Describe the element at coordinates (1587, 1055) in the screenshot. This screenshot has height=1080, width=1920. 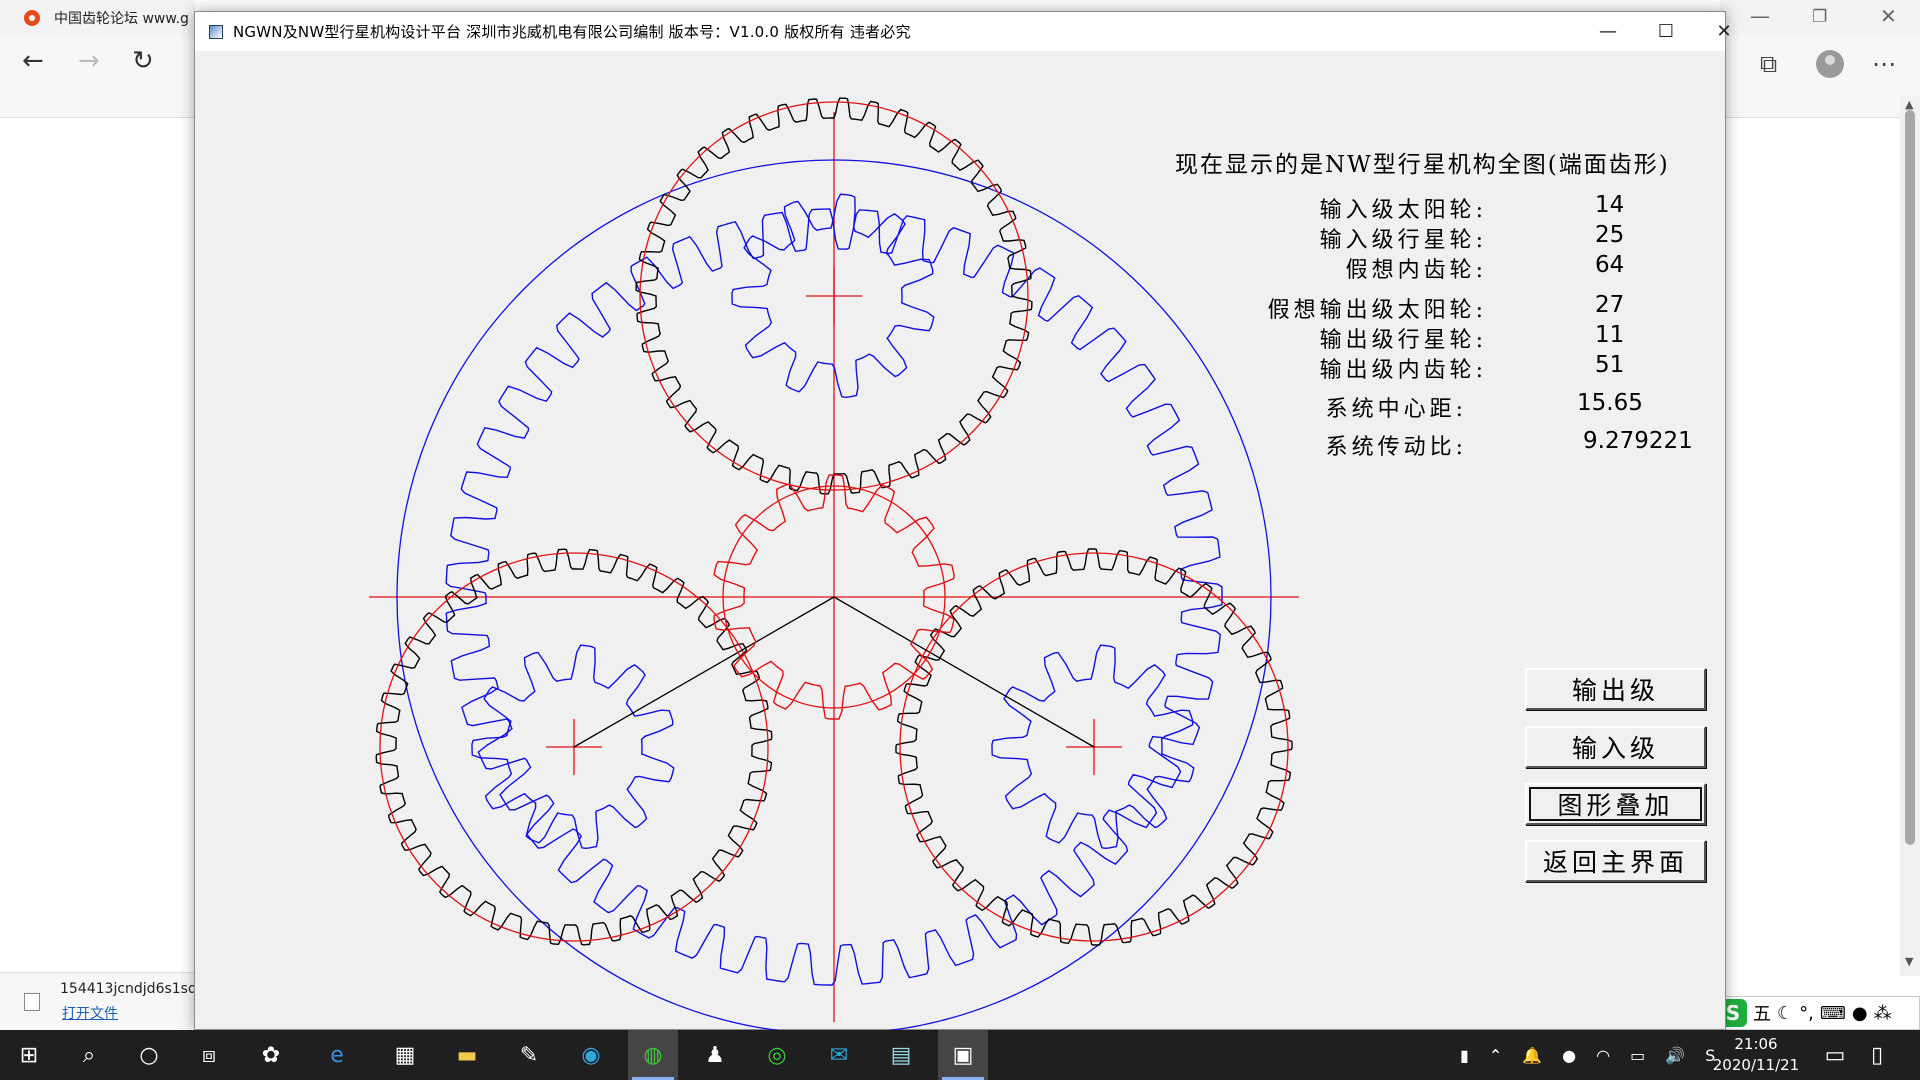
I see `system-tray: ▮ ⌃ 🔔 ● ◠ ▭ 🔊 S` at that location.